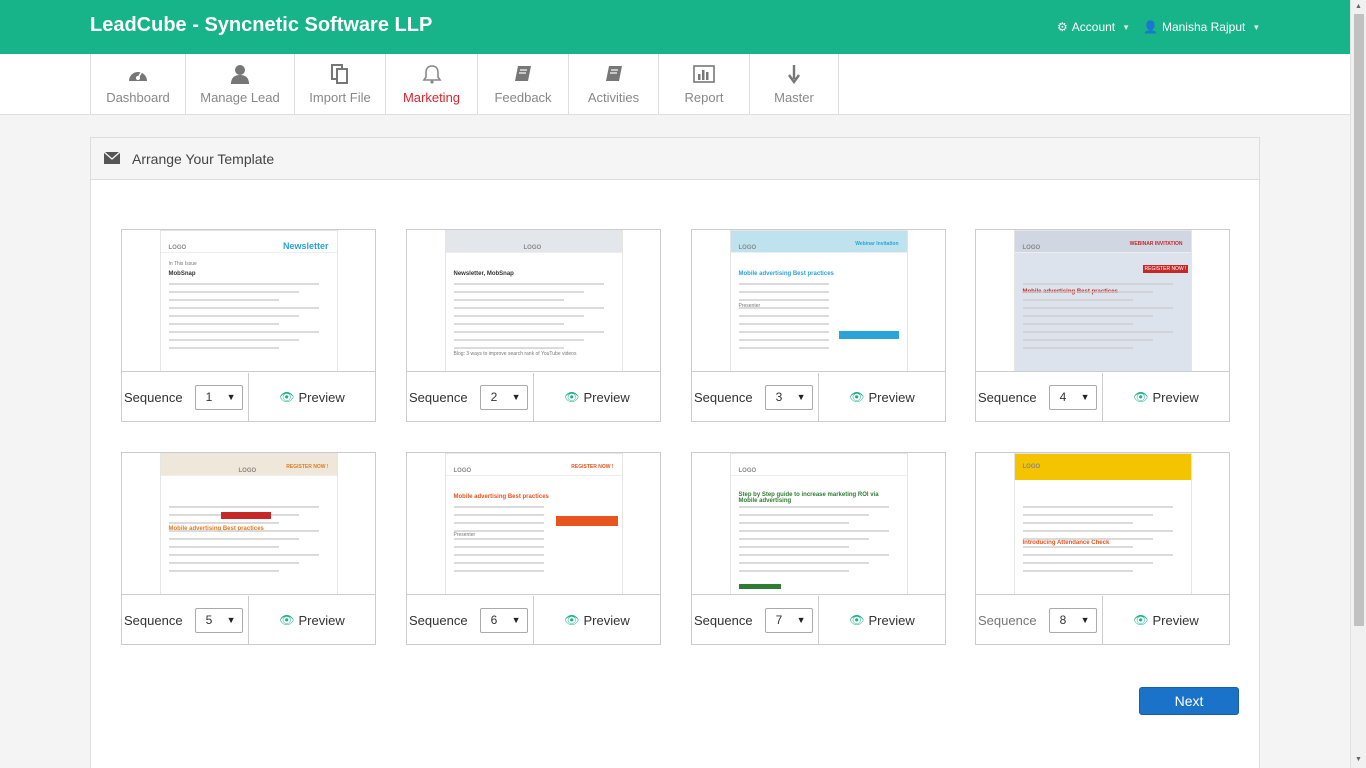  What do you see at coordinates (307, 467) in the screenshot?
I see `thumb-heading: REGISTER NOW !` at bounding box center [307, 467].